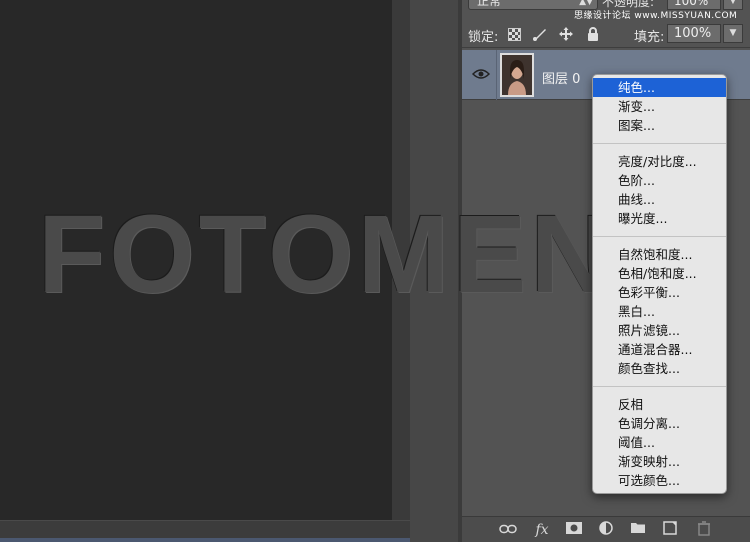 This screenshot has height=542, width=750. Describe the element at coordinates (638, 530) in the screenshot. I see `folder-icon` at that location.